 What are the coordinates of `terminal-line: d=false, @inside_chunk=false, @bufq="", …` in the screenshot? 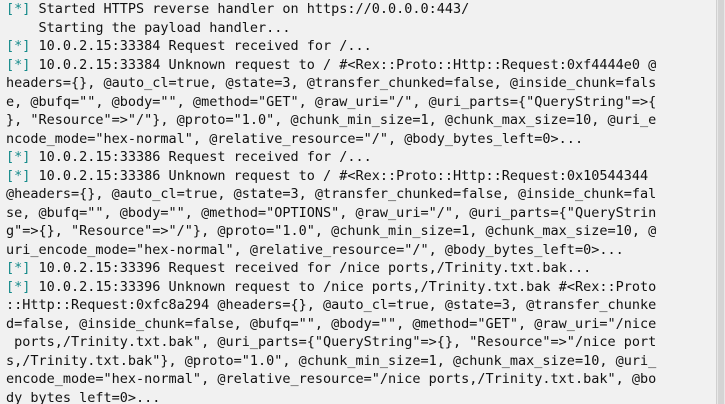 It's located at (361, 324).